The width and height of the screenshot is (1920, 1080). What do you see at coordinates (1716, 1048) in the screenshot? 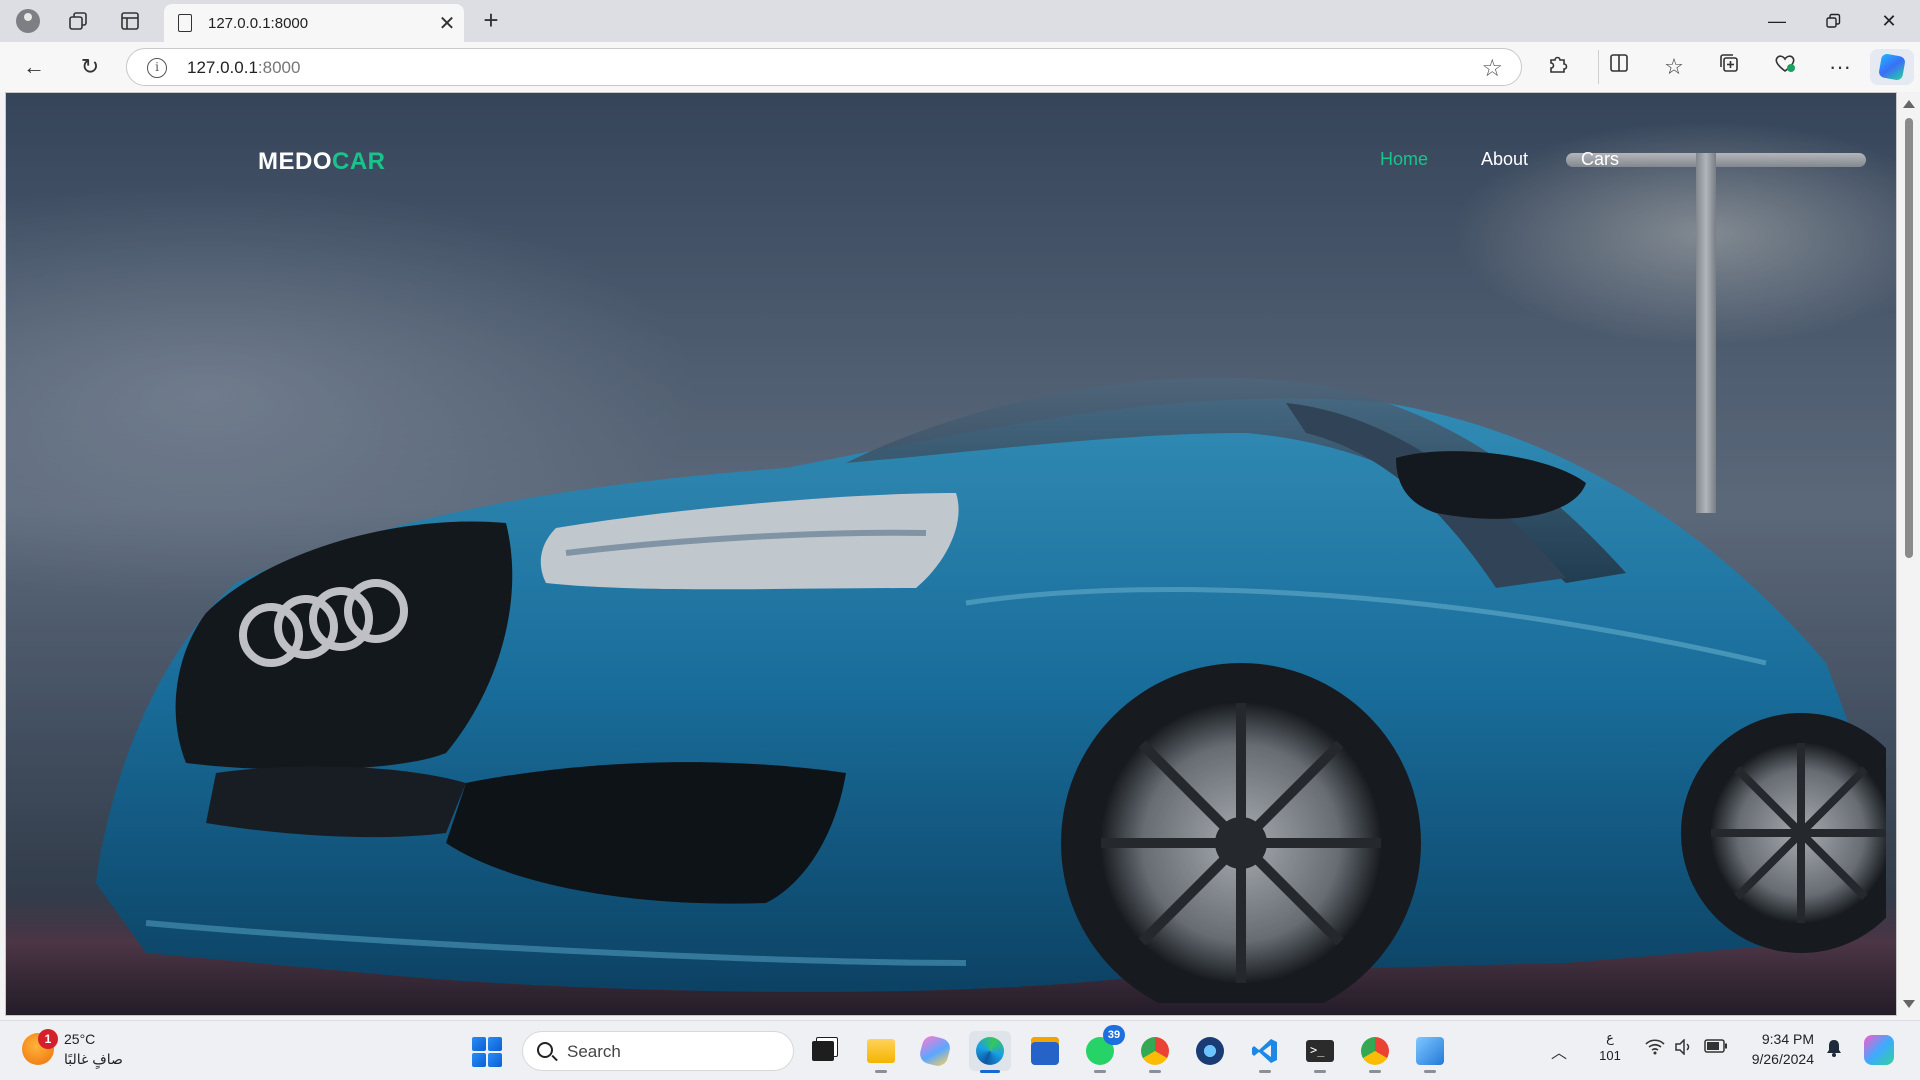
I see `battery-icon` at bounding box center [1716, 1048].